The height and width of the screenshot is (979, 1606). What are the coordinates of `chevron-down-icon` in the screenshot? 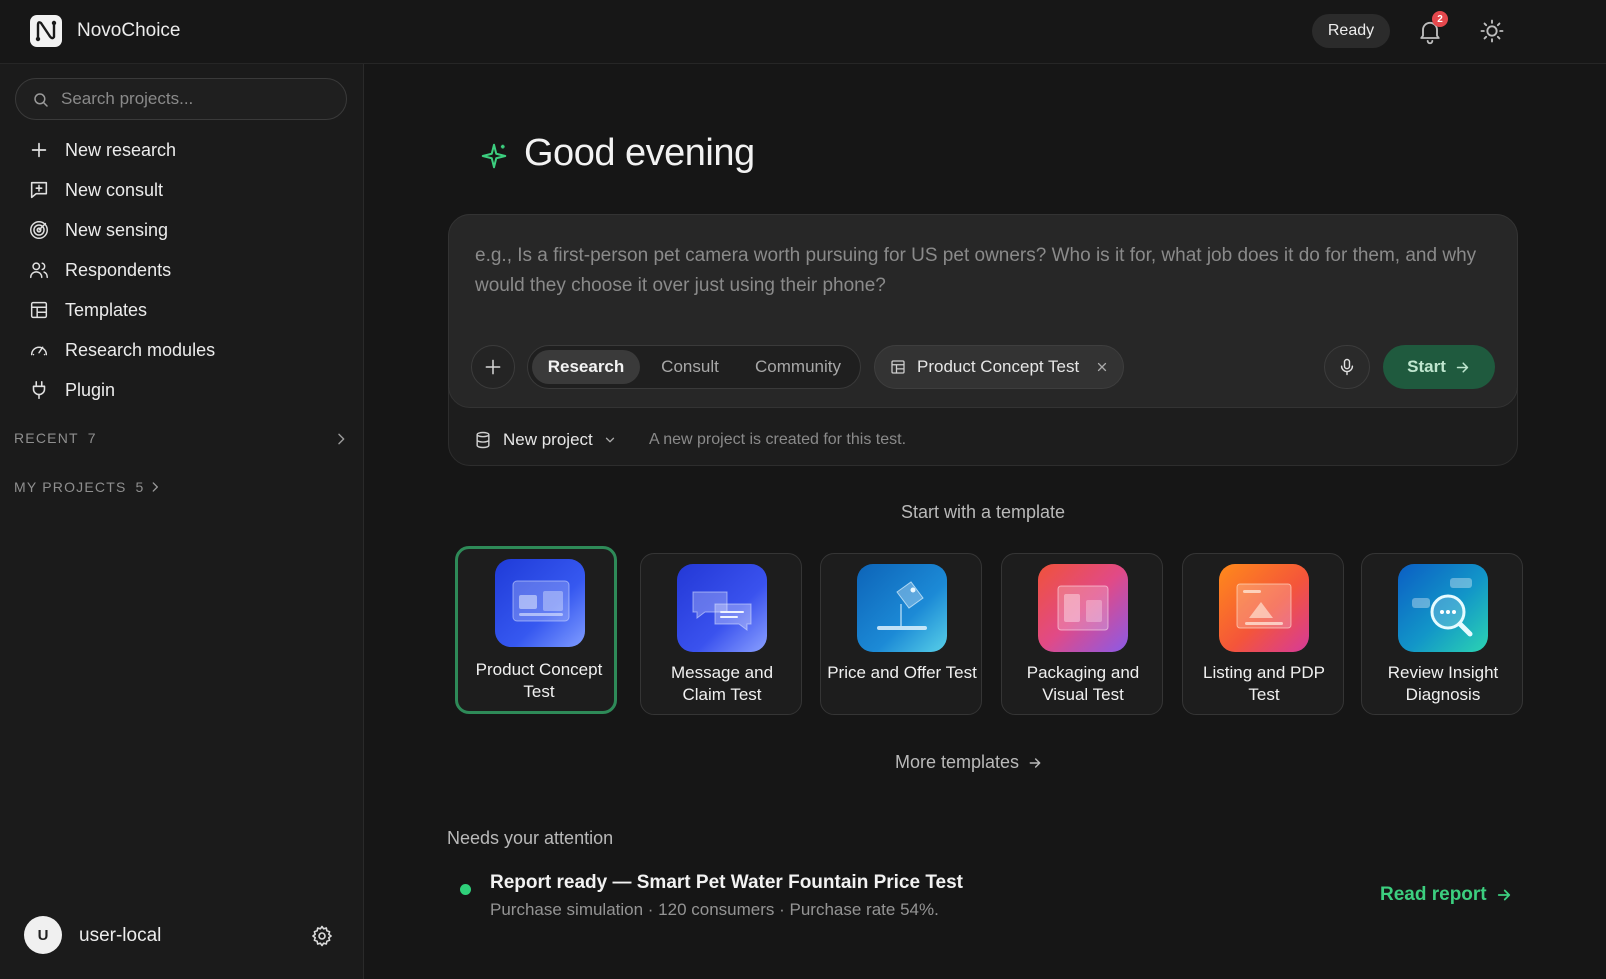 It's located at (609, 440).